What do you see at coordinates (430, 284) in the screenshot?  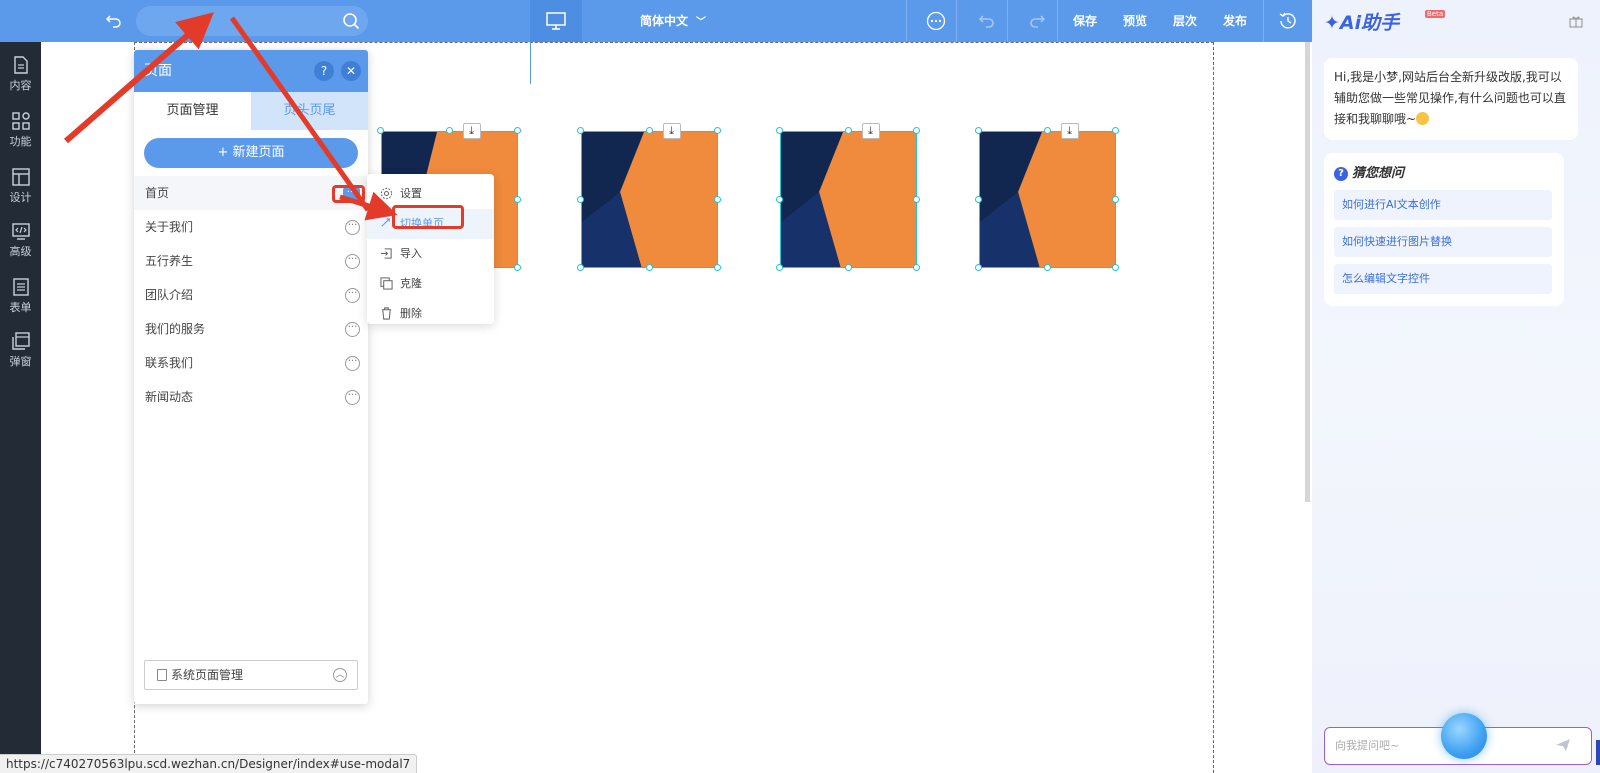 I see `menu-item-clone: 克隆` at bounding box center [430, 284].